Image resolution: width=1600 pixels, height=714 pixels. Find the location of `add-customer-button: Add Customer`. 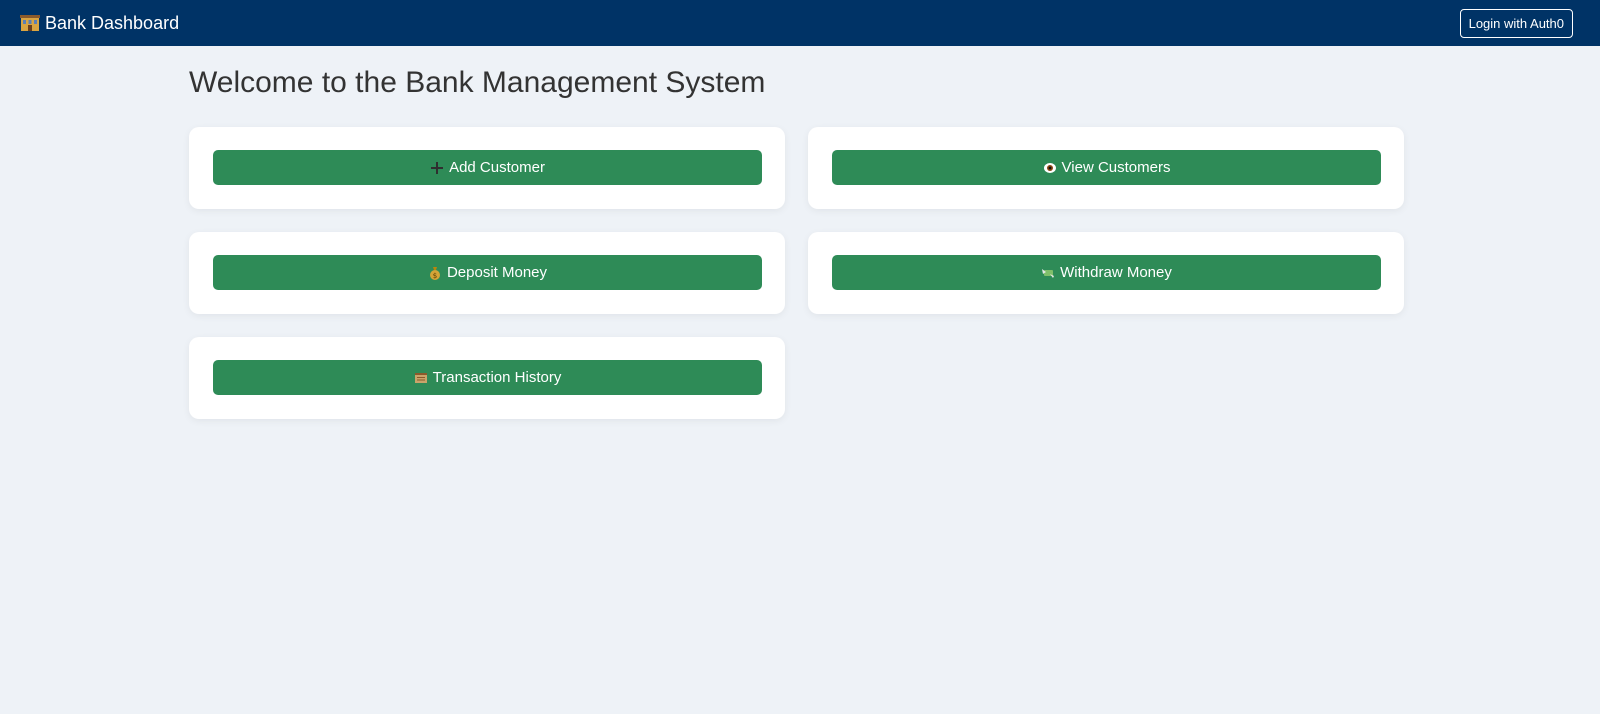

add-customer-button: Add Customer is located at coordinates (487, 167).